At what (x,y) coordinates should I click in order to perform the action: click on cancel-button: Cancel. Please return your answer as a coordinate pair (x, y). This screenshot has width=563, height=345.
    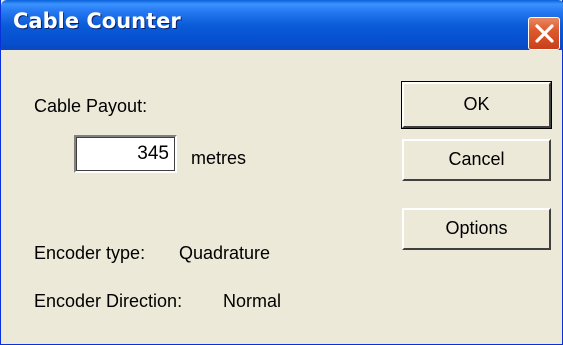
    Looking at the image, I should click on (476, 160).